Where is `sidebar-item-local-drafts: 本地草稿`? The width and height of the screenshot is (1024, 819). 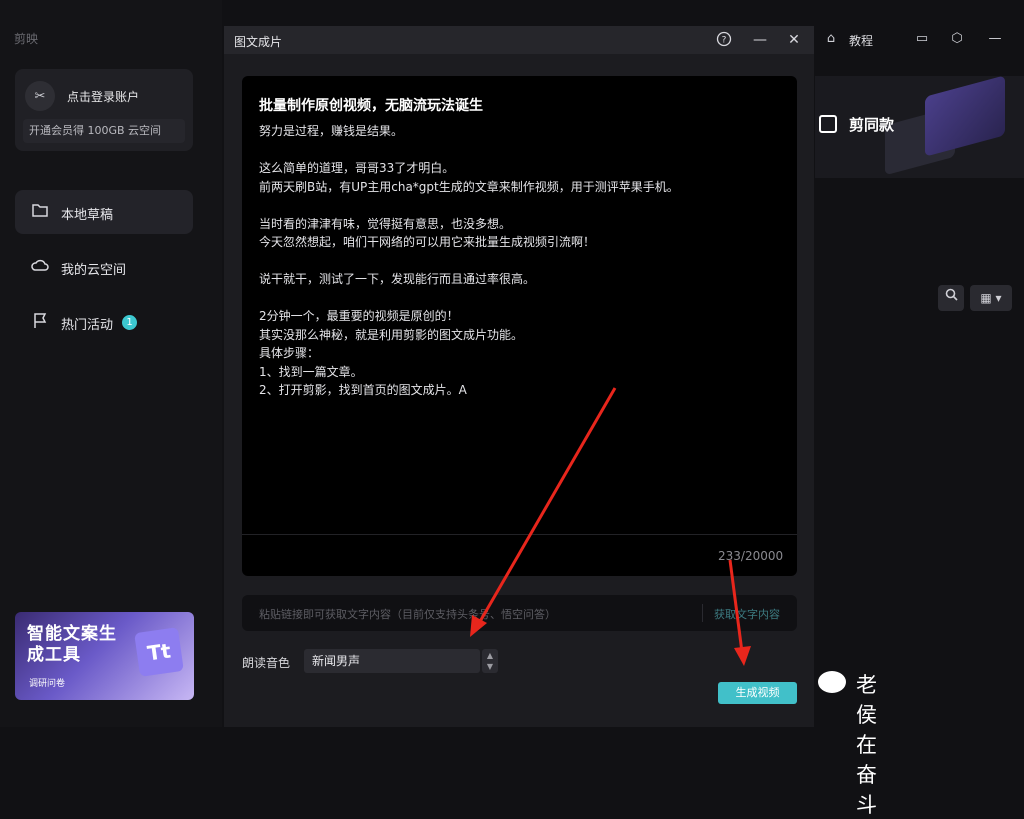 sidebar-item-local-drafts: 本地草稿 is located at coordinates (104, 212).